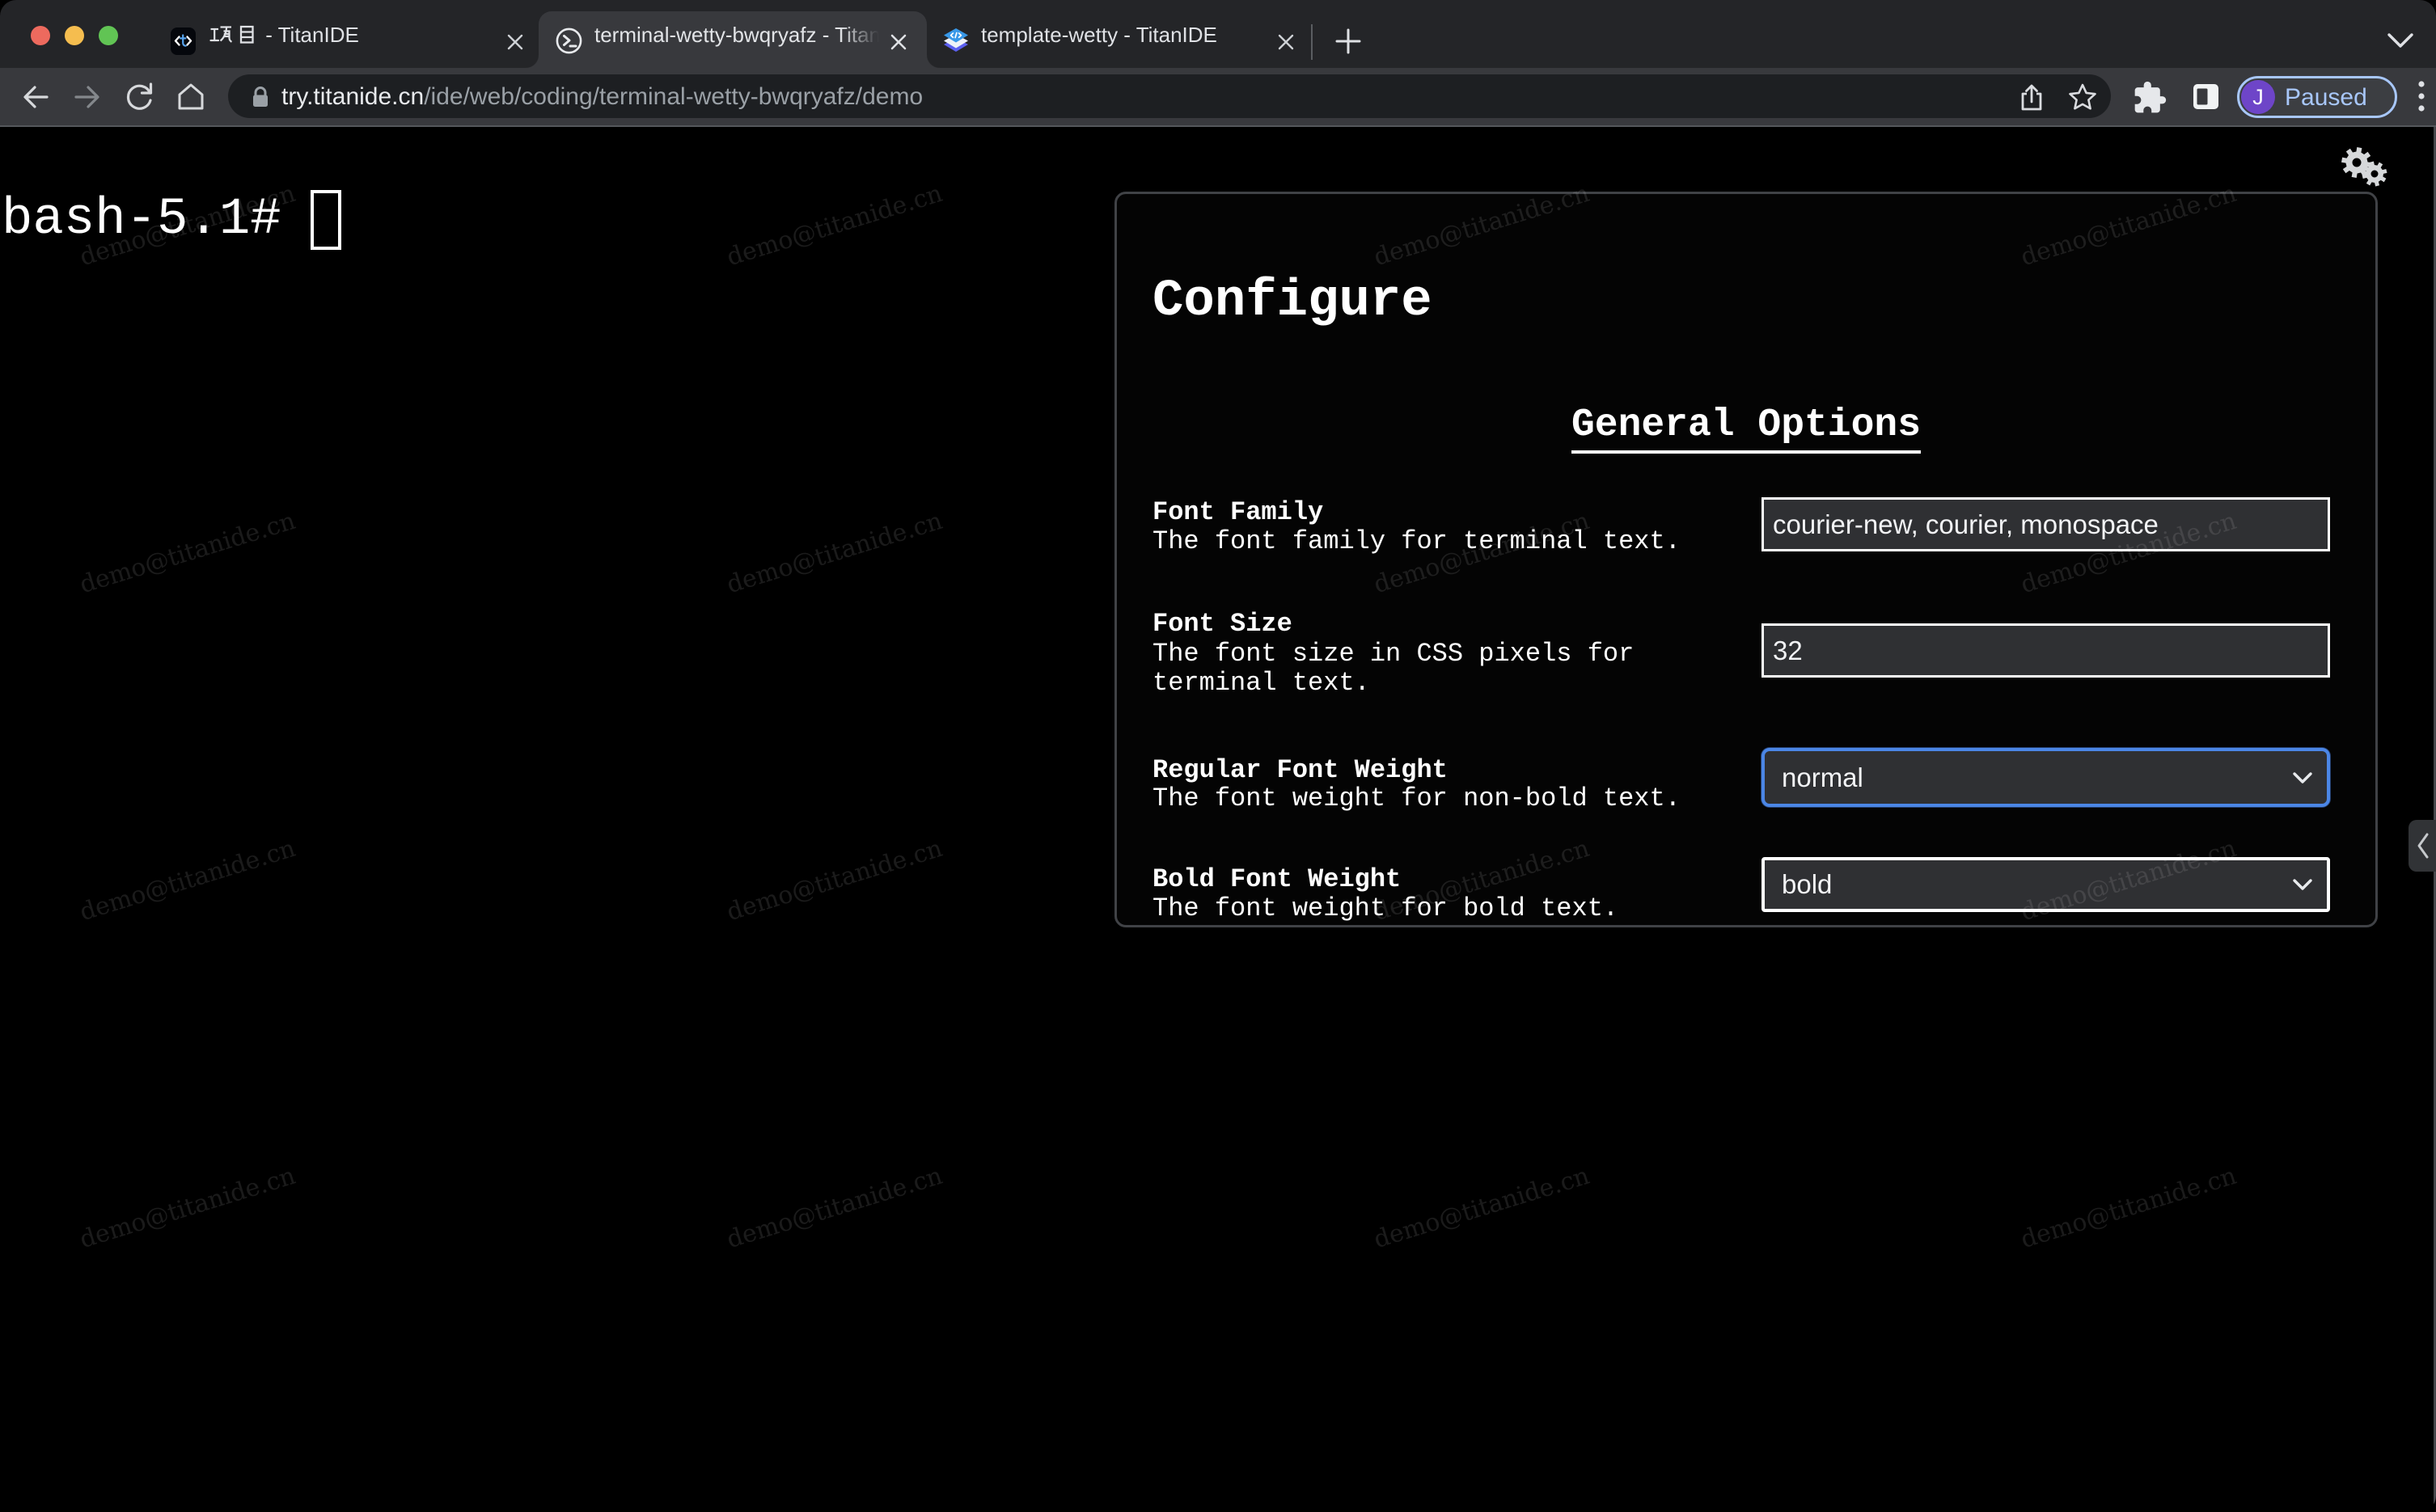 The height and width of the screenshot is (1512, 2436). What do you see at coordinates (2422, 846) in the screenshot?
I see `sidebar-collapse-handle` at bounding box center [2422, 846].